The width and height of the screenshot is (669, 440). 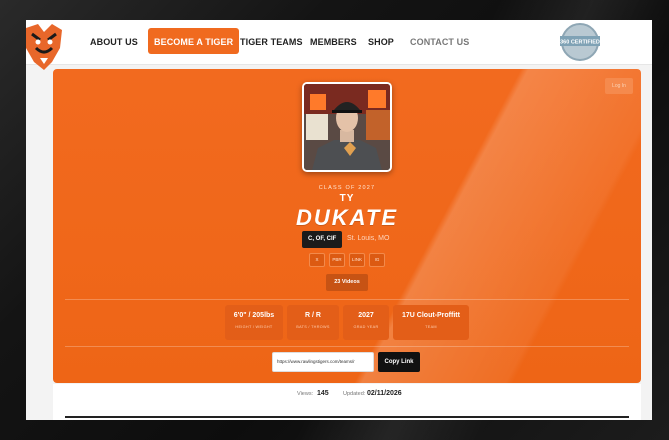 What do you see at coordinates (313, 322) in the screenshot?
I see `stat-bats-throws: R / R BATS / THROWS` at bounding box center [313, 322].